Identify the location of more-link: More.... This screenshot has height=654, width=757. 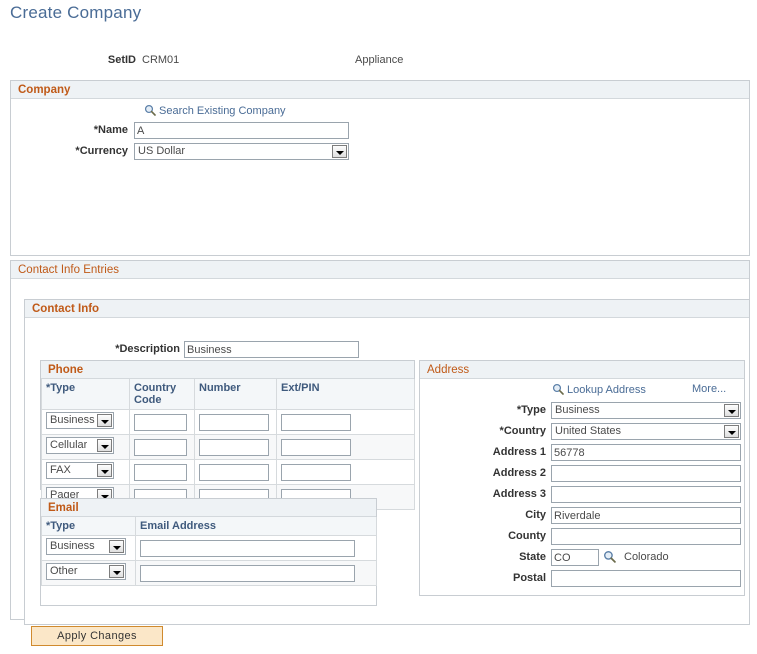
(709, 389).